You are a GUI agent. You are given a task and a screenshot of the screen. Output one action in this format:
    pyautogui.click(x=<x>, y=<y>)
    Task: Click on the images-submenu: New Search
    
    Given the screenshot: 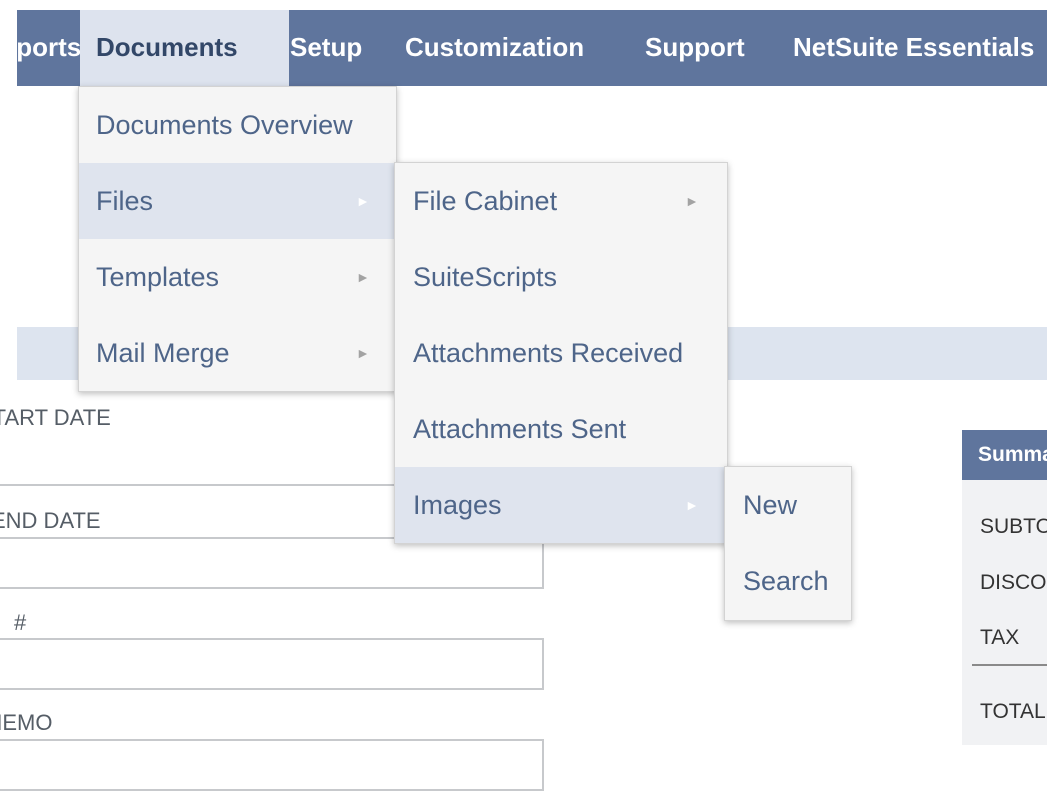 What is the action you would take?
    pyautogui.click(x=788, y=543)
    